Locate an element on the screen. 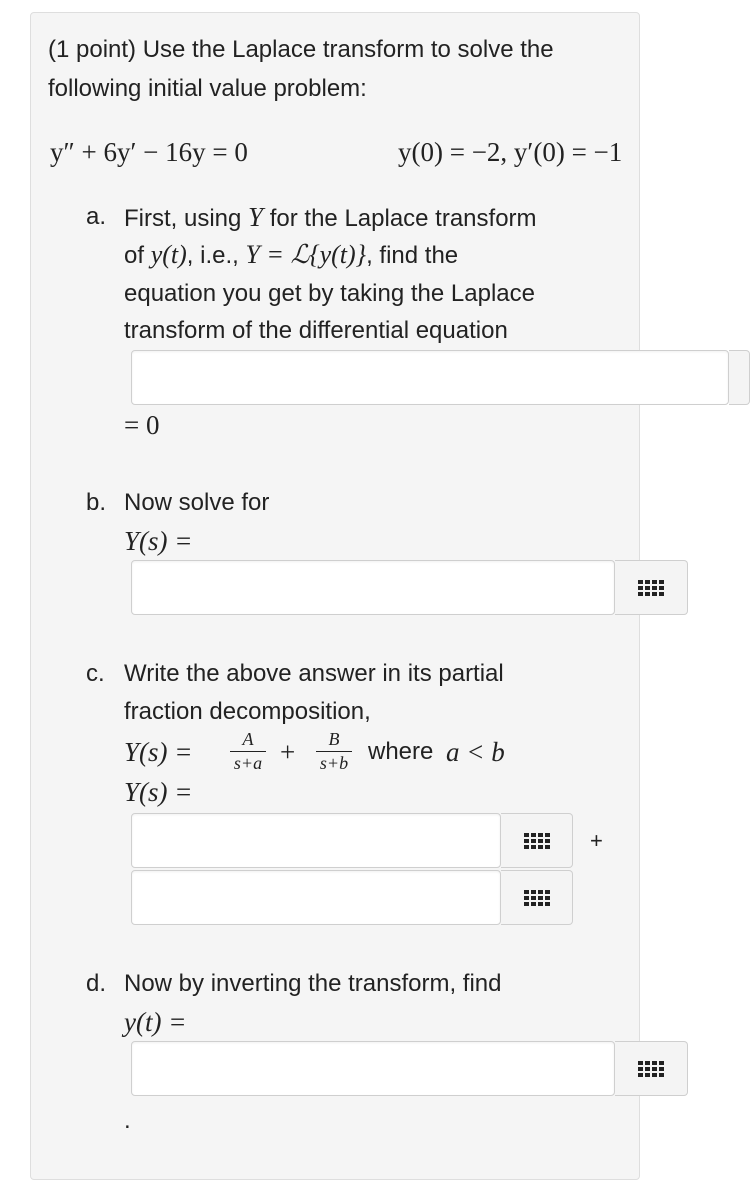  intro-line-2: following initial value problem: is located at coordinates (207, 88).